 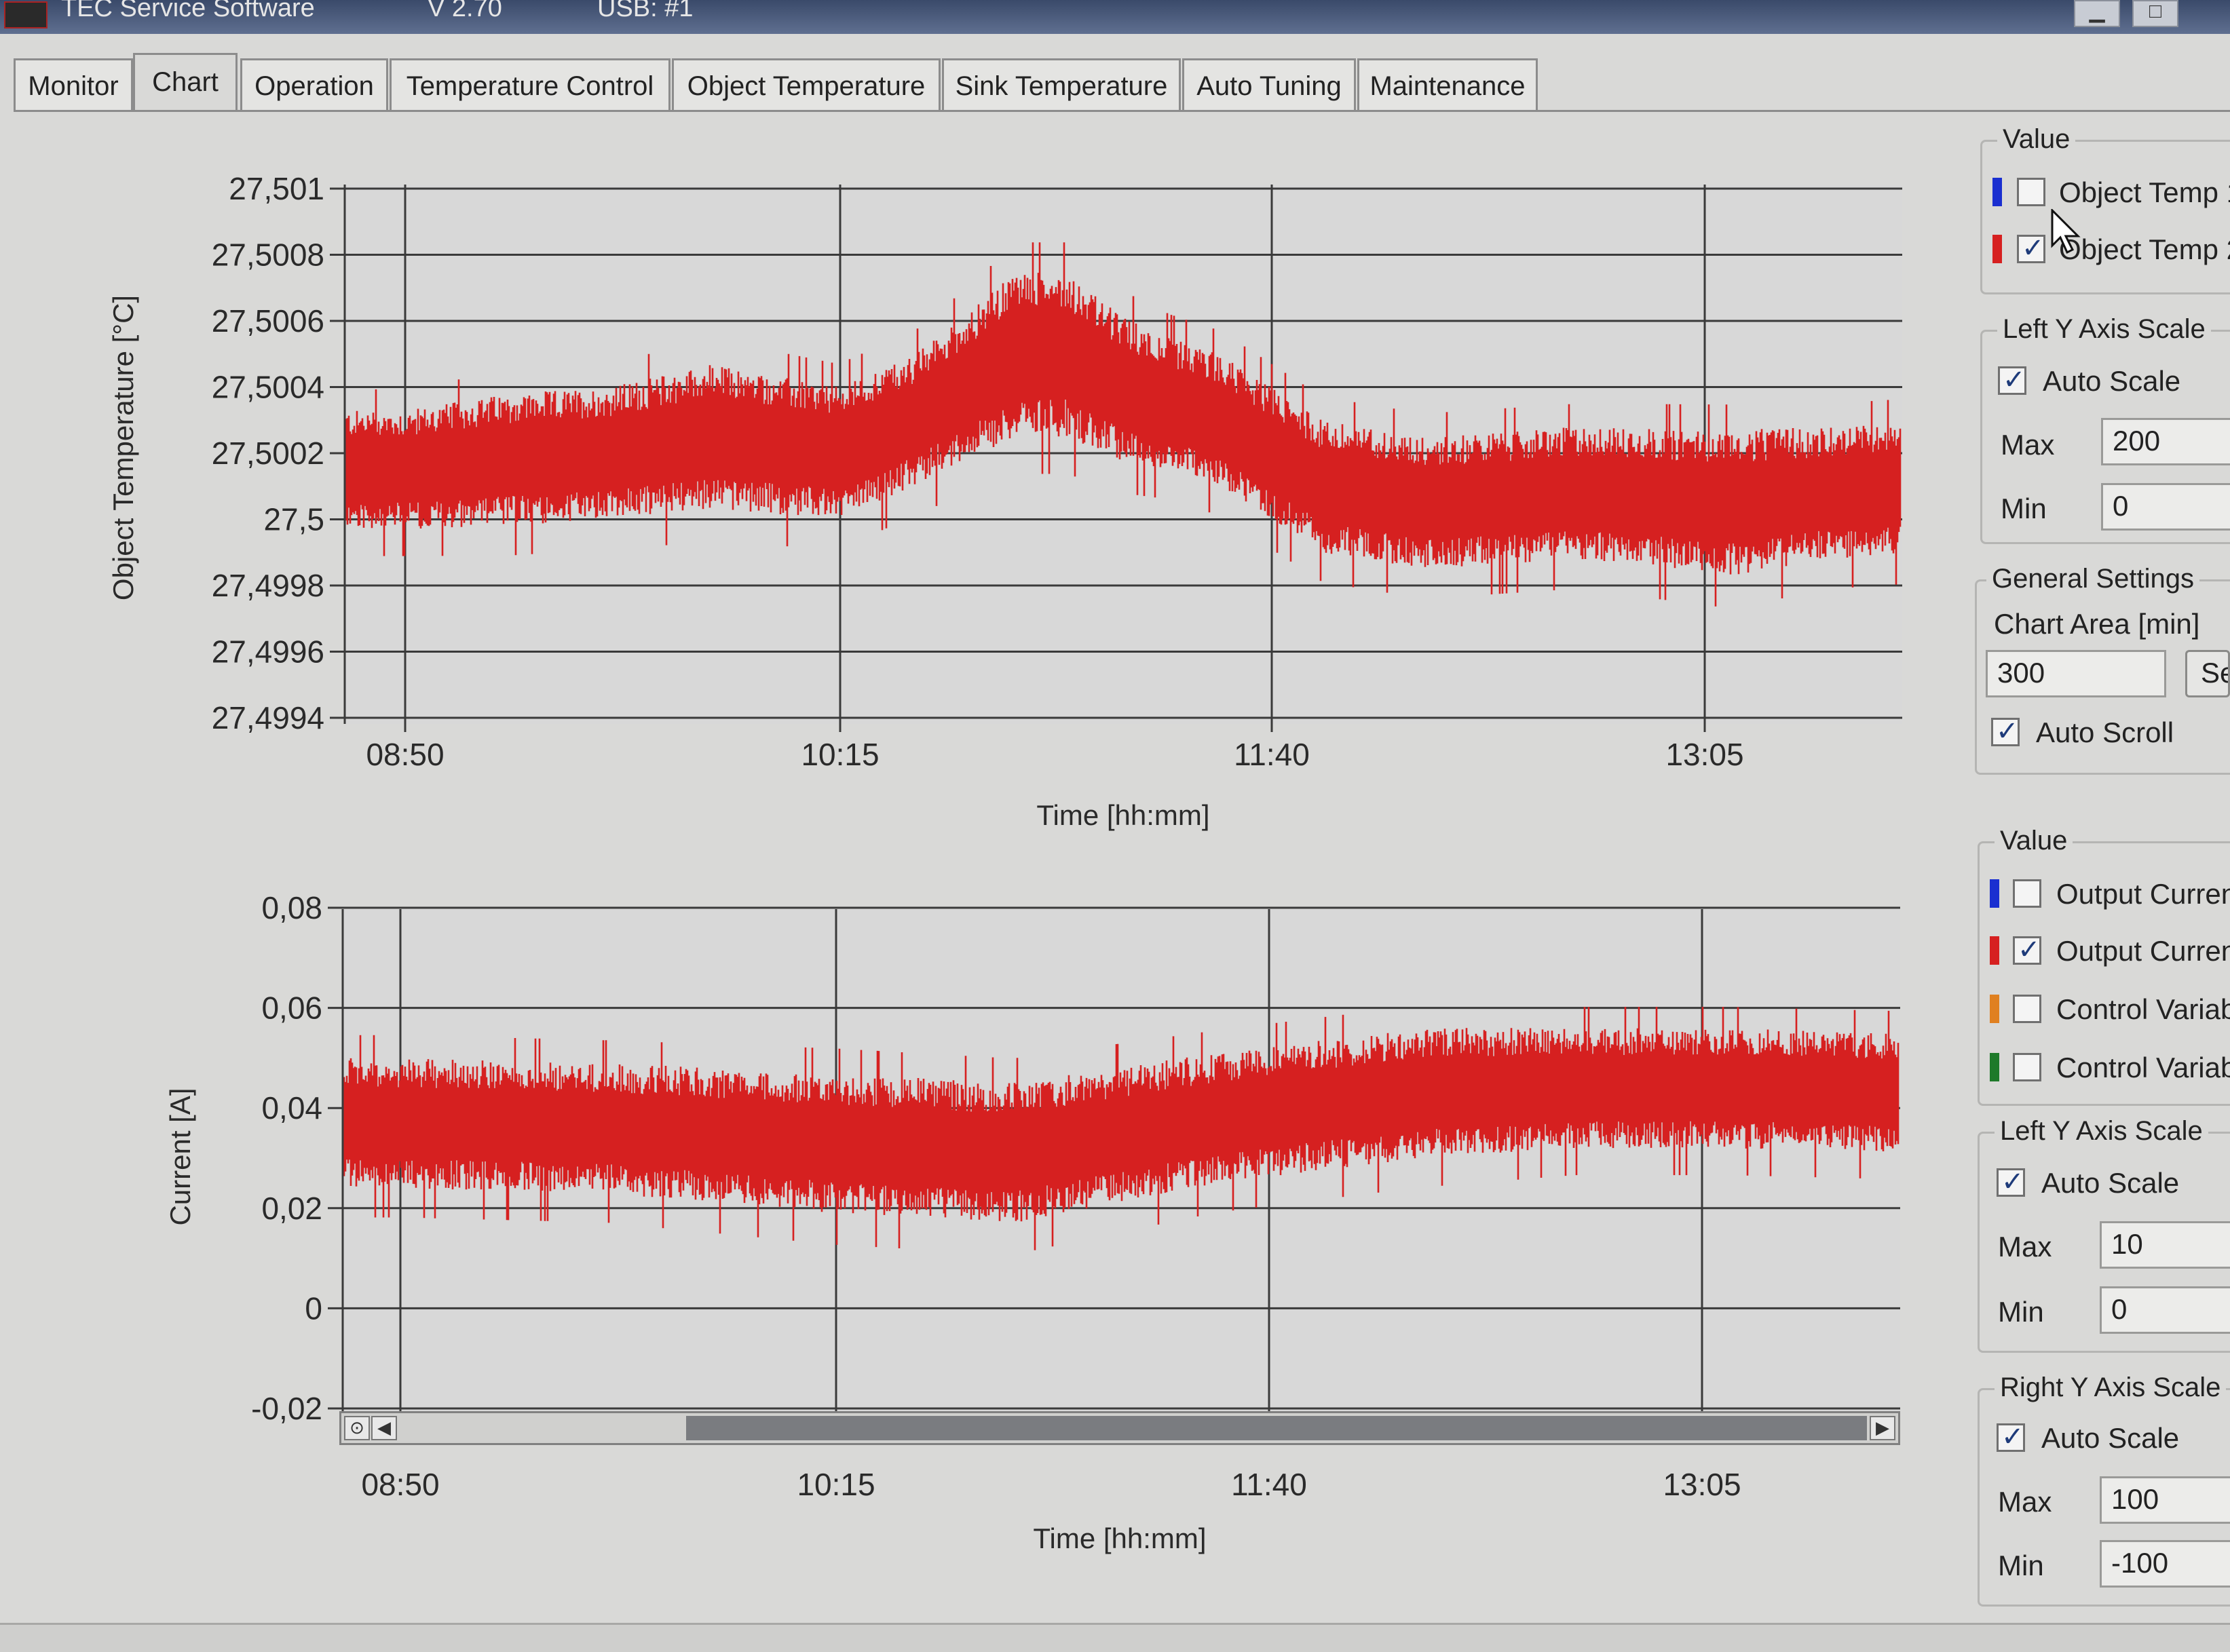 I want to click on control-variable-1-checkbox, so click(x=2027, y=1009).